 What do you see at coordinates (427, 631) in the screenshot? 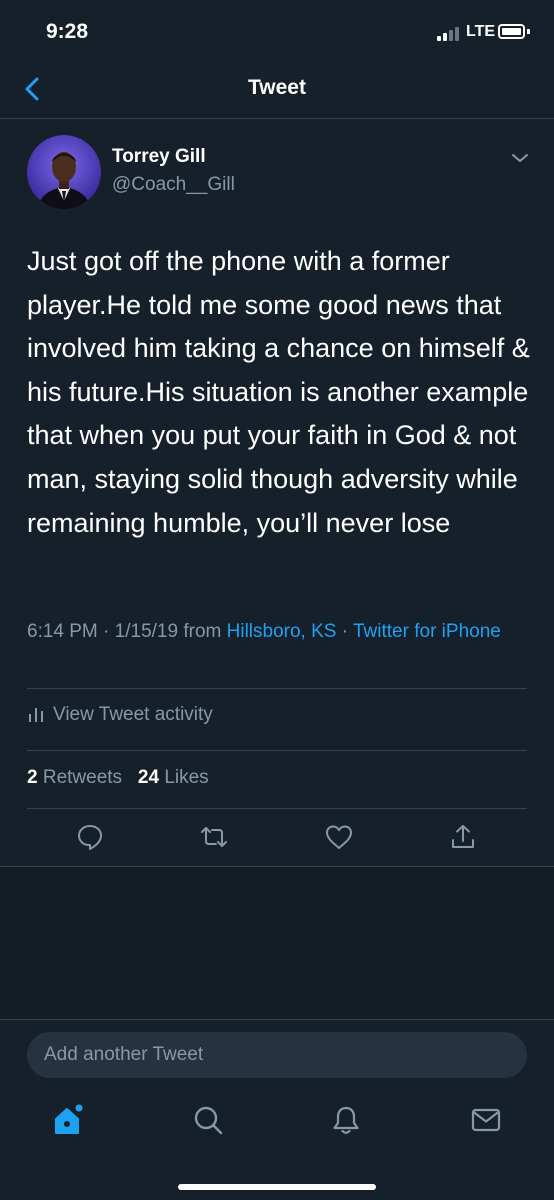
I see `tweet-source-link: Twitter for iPhone` at bounding box center [427, 631].